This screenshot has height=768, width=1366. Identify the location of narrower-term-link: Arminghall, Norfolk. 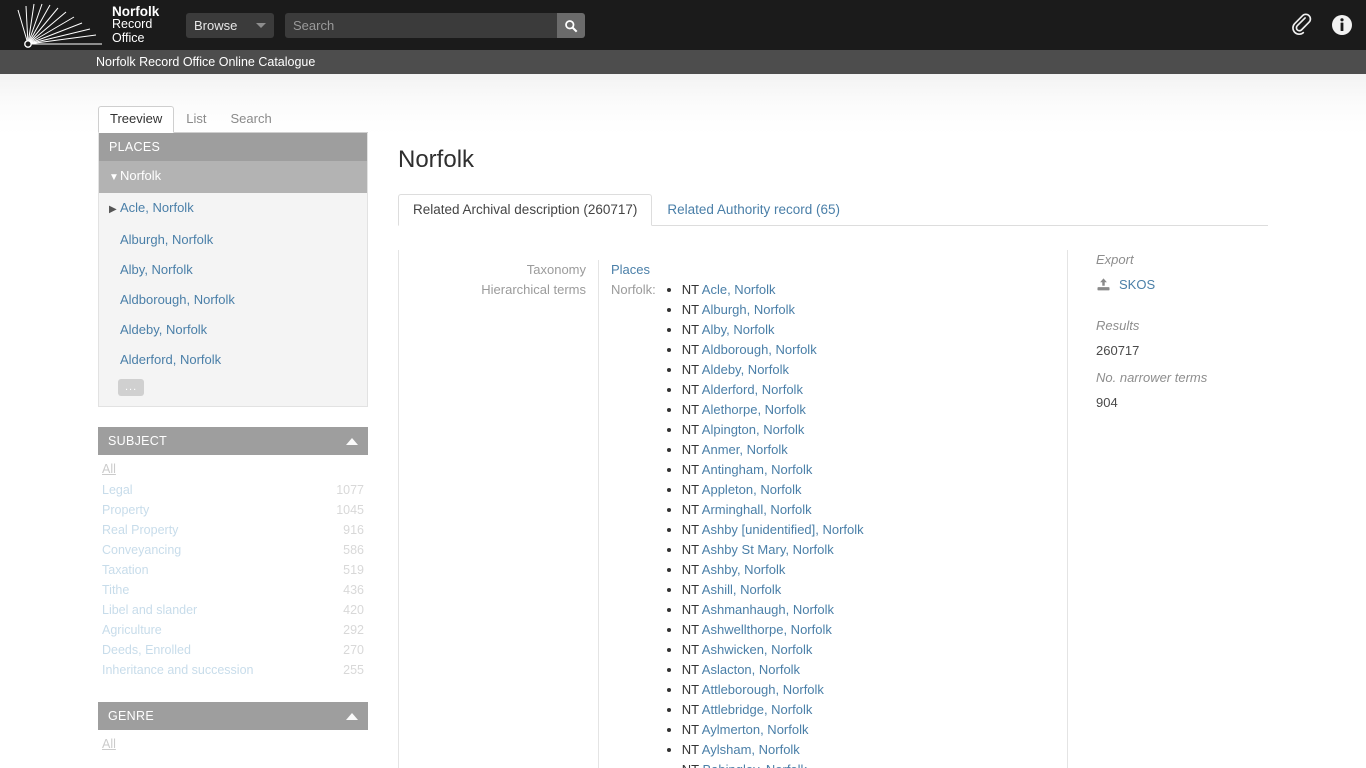
(757, 509).